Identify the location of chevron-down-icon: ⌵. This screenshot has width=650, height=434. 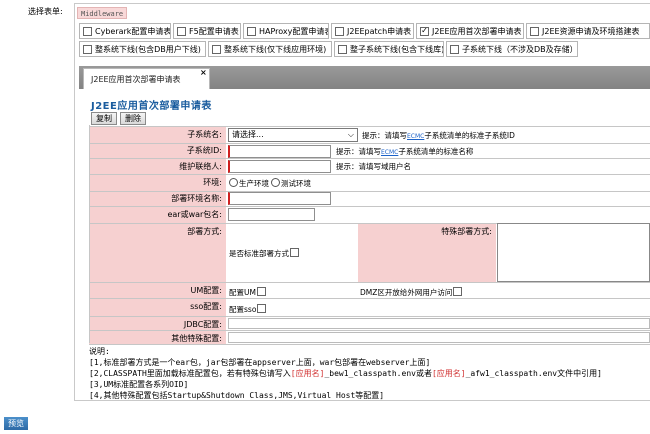
(350, 134).